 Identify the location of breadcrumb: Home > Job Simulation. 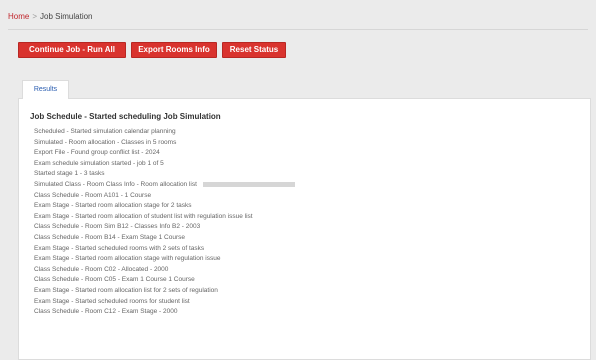
(50, 17).